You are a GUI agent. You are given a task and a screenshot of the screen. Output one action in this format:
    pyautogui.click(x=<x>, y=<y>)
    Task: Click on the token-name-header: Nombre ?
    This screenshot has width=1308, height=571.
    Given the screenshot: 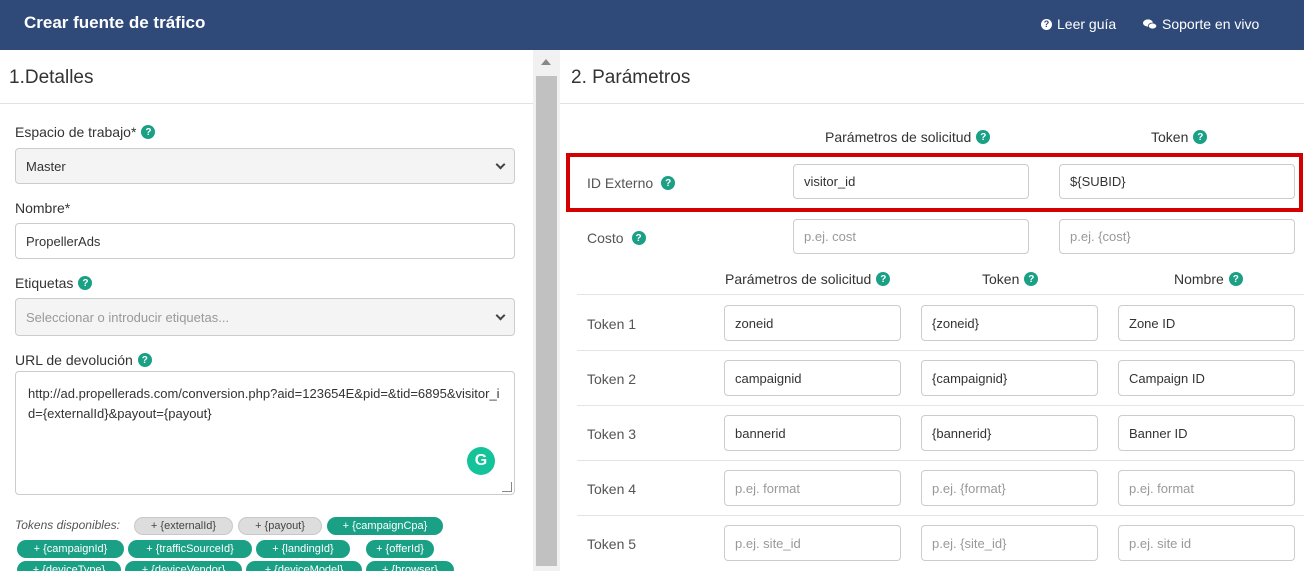 What is the action you would take?
    pyautogui.click(x=1208, y=279)
    